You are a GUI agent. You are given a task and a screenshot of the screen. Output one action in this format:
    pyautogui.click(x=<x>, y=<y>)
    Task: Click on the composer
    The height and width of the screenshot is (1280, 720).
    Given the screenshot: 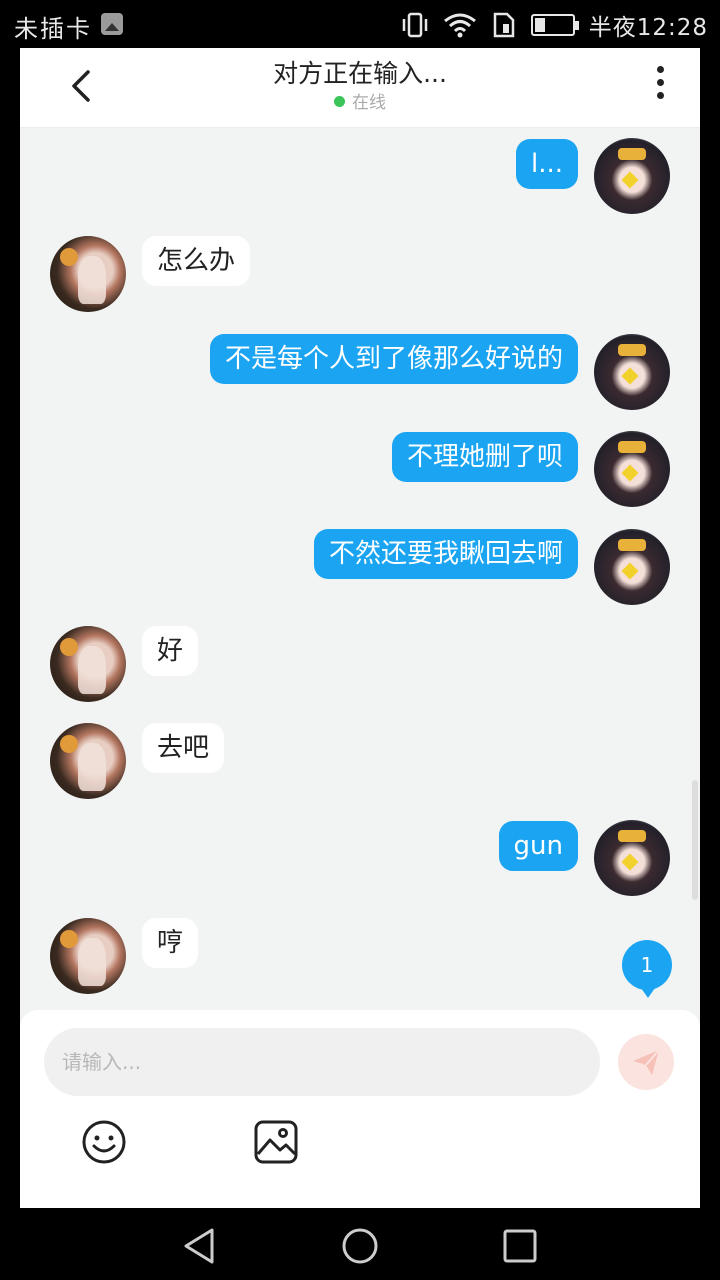 What is the action you would take?
    pyautogui.click(x=360, y=1109)
    